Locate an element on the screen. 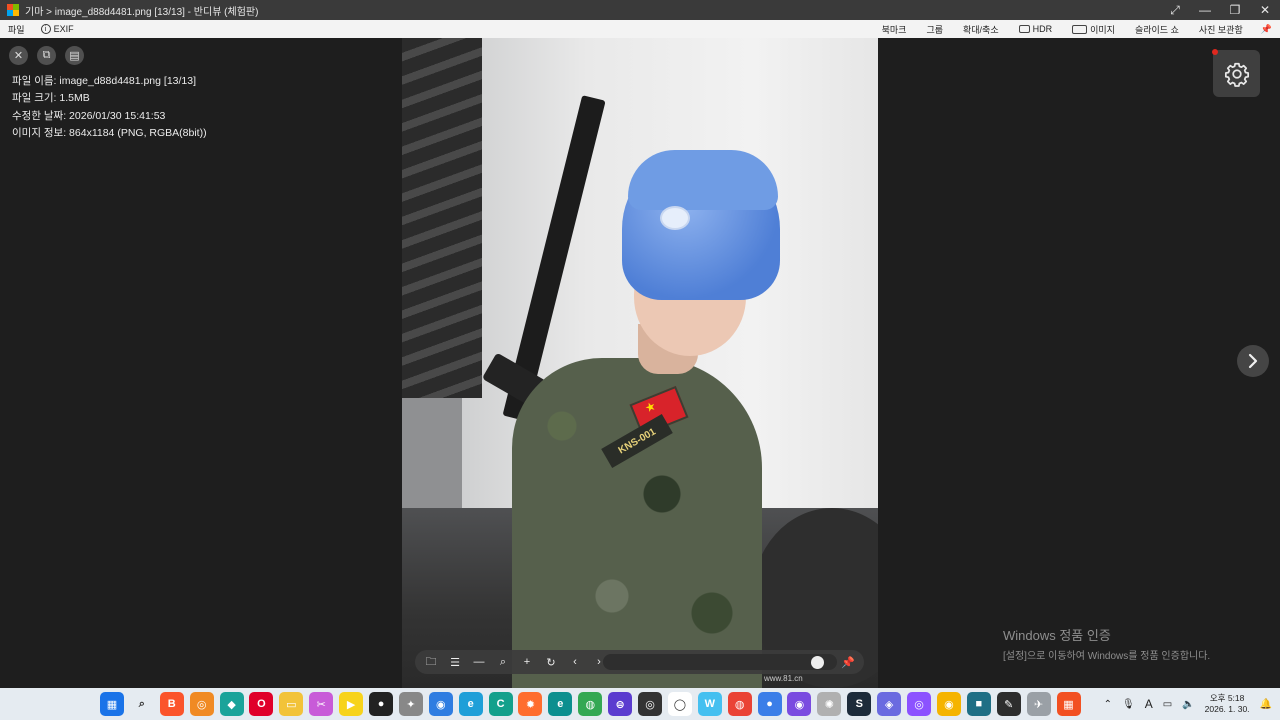 Image resolution: width=1280 pixels, height=720 pixels. edge-icon: e is located at coordinates (470, 704).